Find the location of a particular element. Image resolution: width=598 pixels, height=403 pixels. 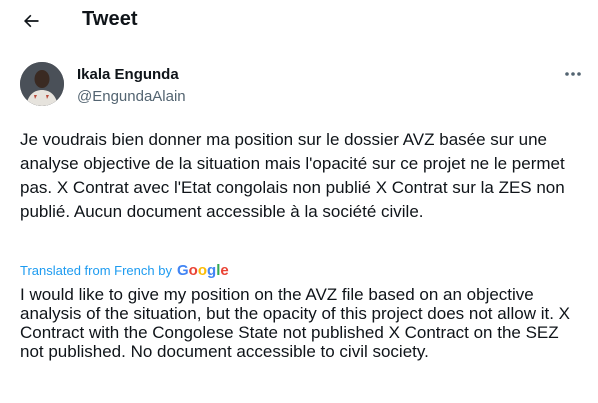

google-logo-icon: Google is located at coordinates (203, 270).